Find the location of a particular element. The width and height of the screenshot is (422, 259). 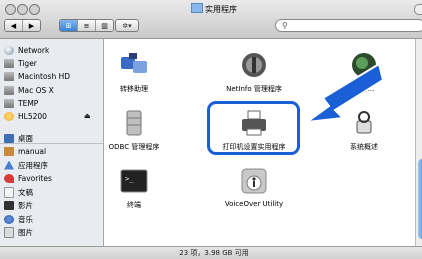

sidebar-item-label: HL5200 is located at coordinates (32, 116).